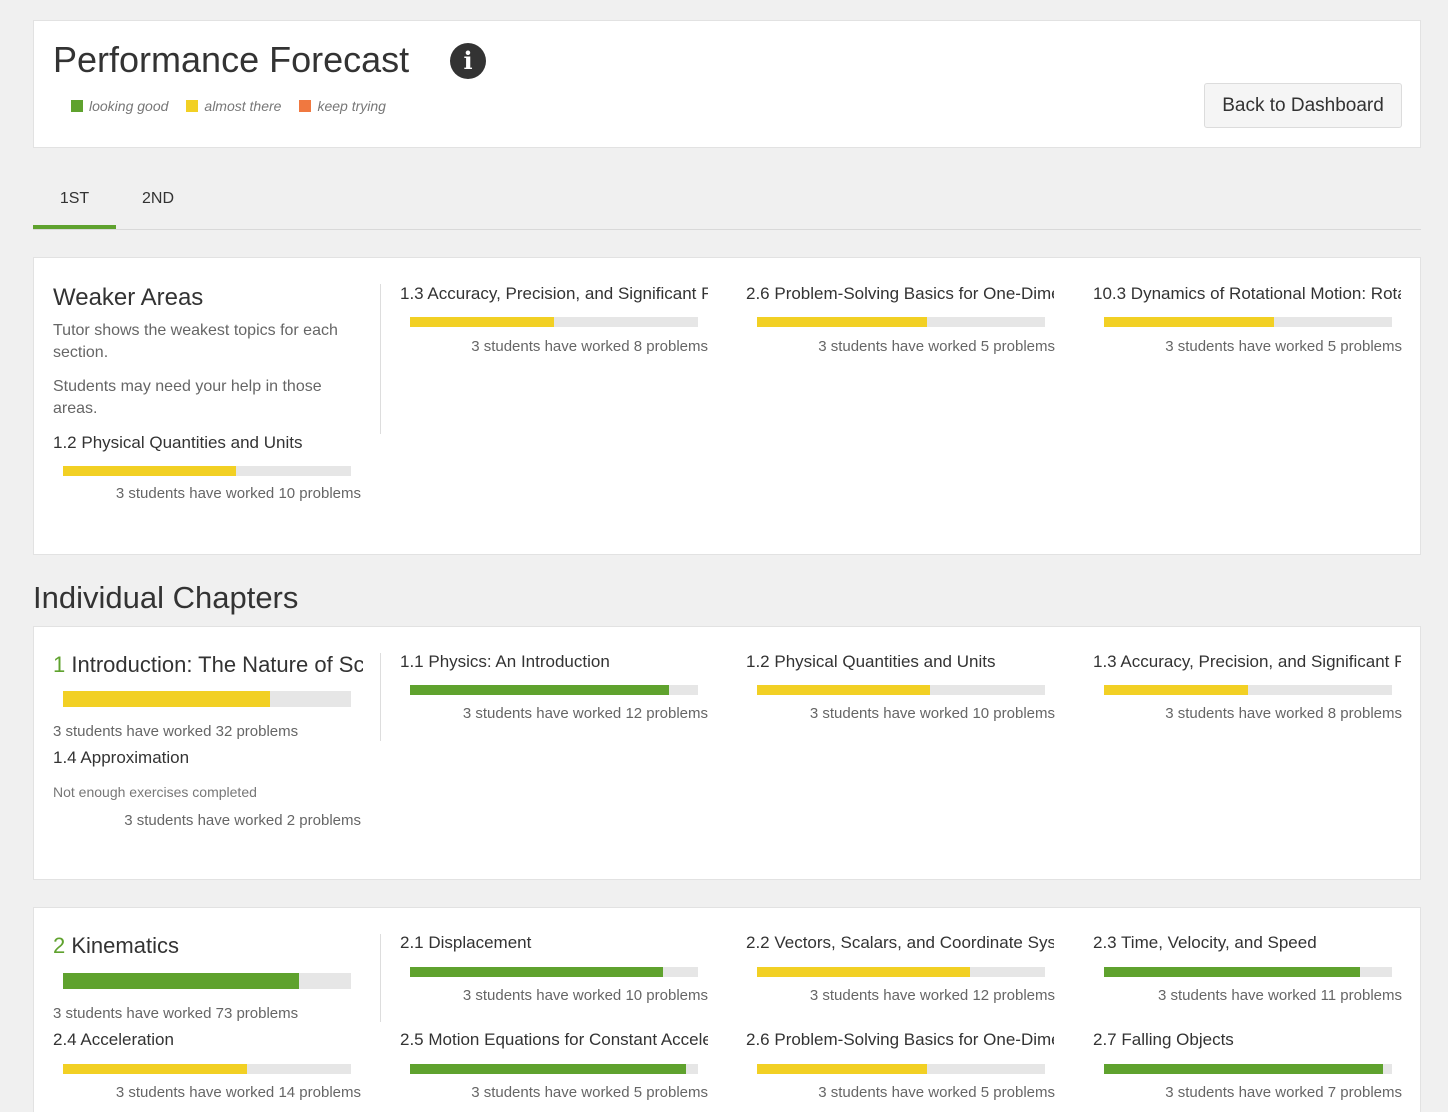 The height and width of the screenshot is (1112, 1448). I want to click on chapter-name: Kinematics, so click(125, 945).